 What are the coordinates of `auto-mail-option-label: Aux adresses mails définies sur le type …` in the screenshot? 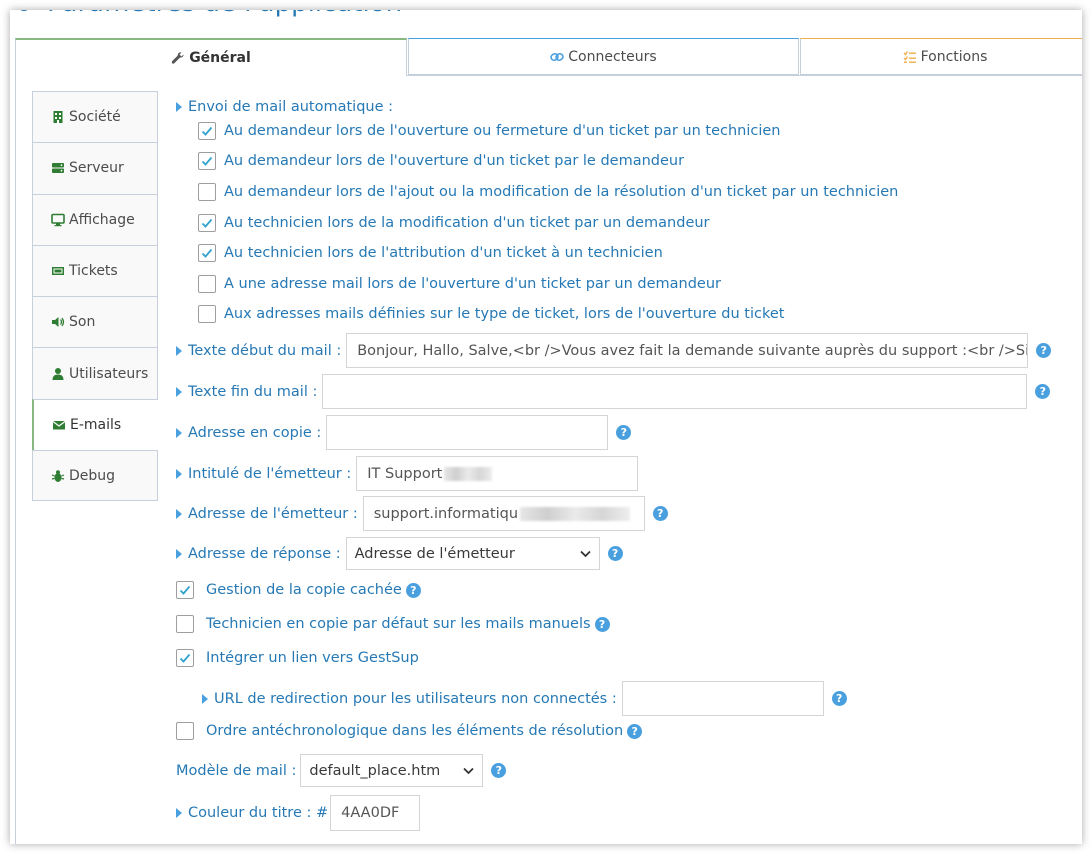 It's located at (504, 314).